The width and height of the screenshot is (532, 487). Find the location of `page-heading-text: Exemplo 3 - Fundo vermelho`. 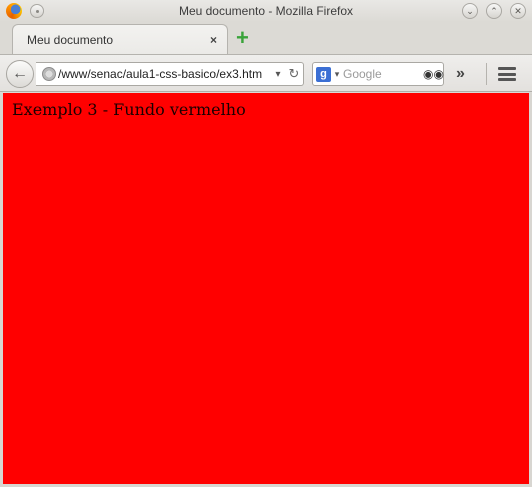

page-heading-text: Exemplo 3 - Fundo vermelho is located at coordinates (129, 109).